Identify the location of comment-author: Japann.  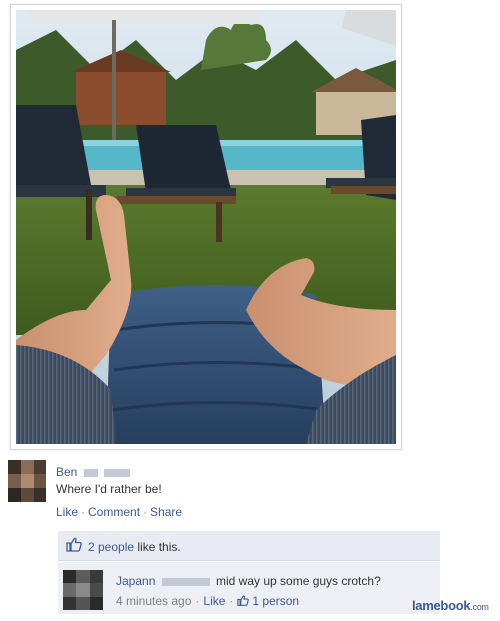
(163, 581).